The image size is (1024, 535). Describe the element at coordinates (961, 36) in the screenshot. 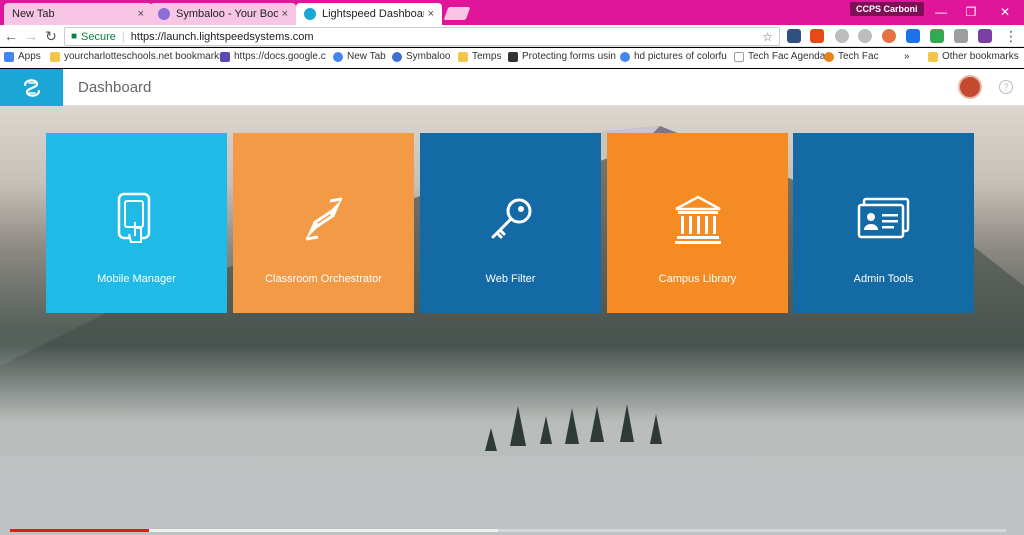

I see `cloud-icon` at that location.